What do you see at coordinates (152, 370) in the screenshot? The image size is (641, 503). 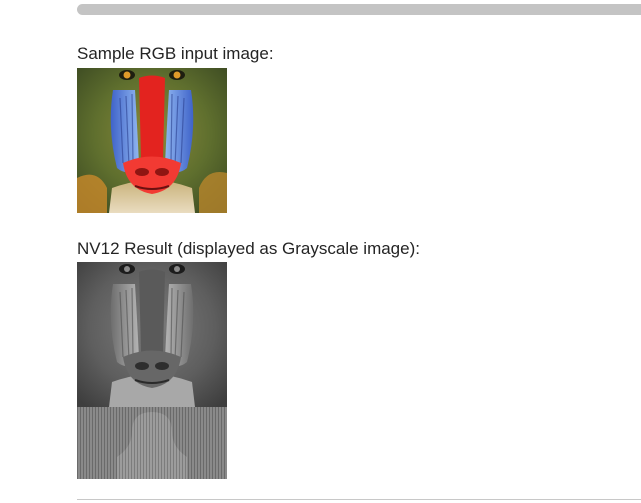 I see `mandrill-nv12-grayscale-image` at bounding box center [152, 370].